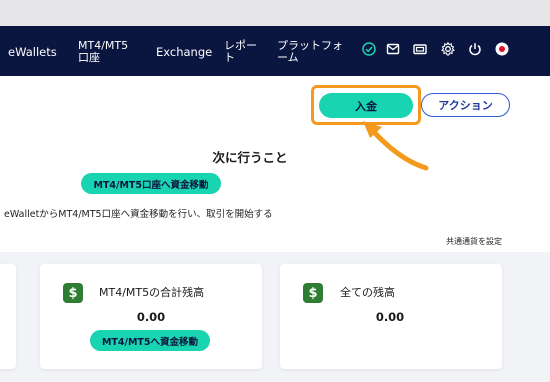 The height and width of the screenshot is (382, 550). I want to click on gear-icon, so click(448, 49).